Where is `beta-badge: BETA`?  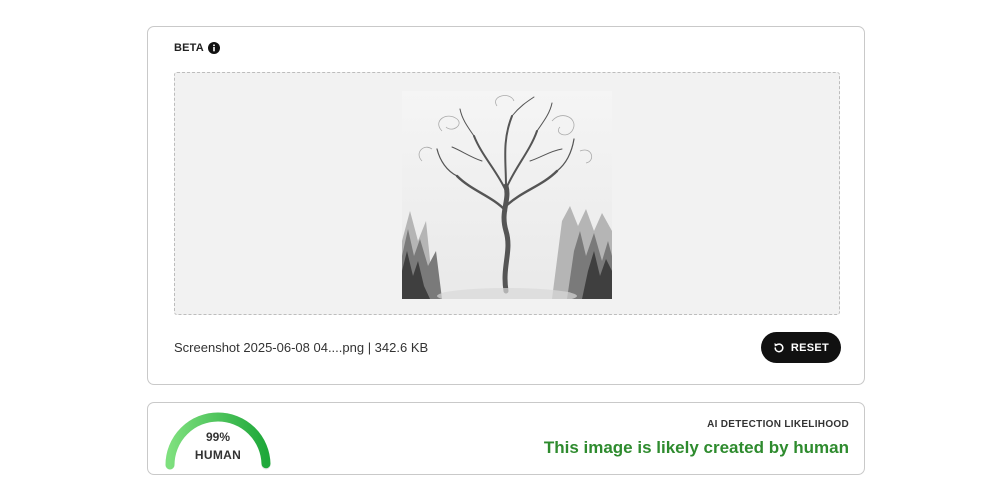
beta-badge: BETA is located at coordinates (189, 48).